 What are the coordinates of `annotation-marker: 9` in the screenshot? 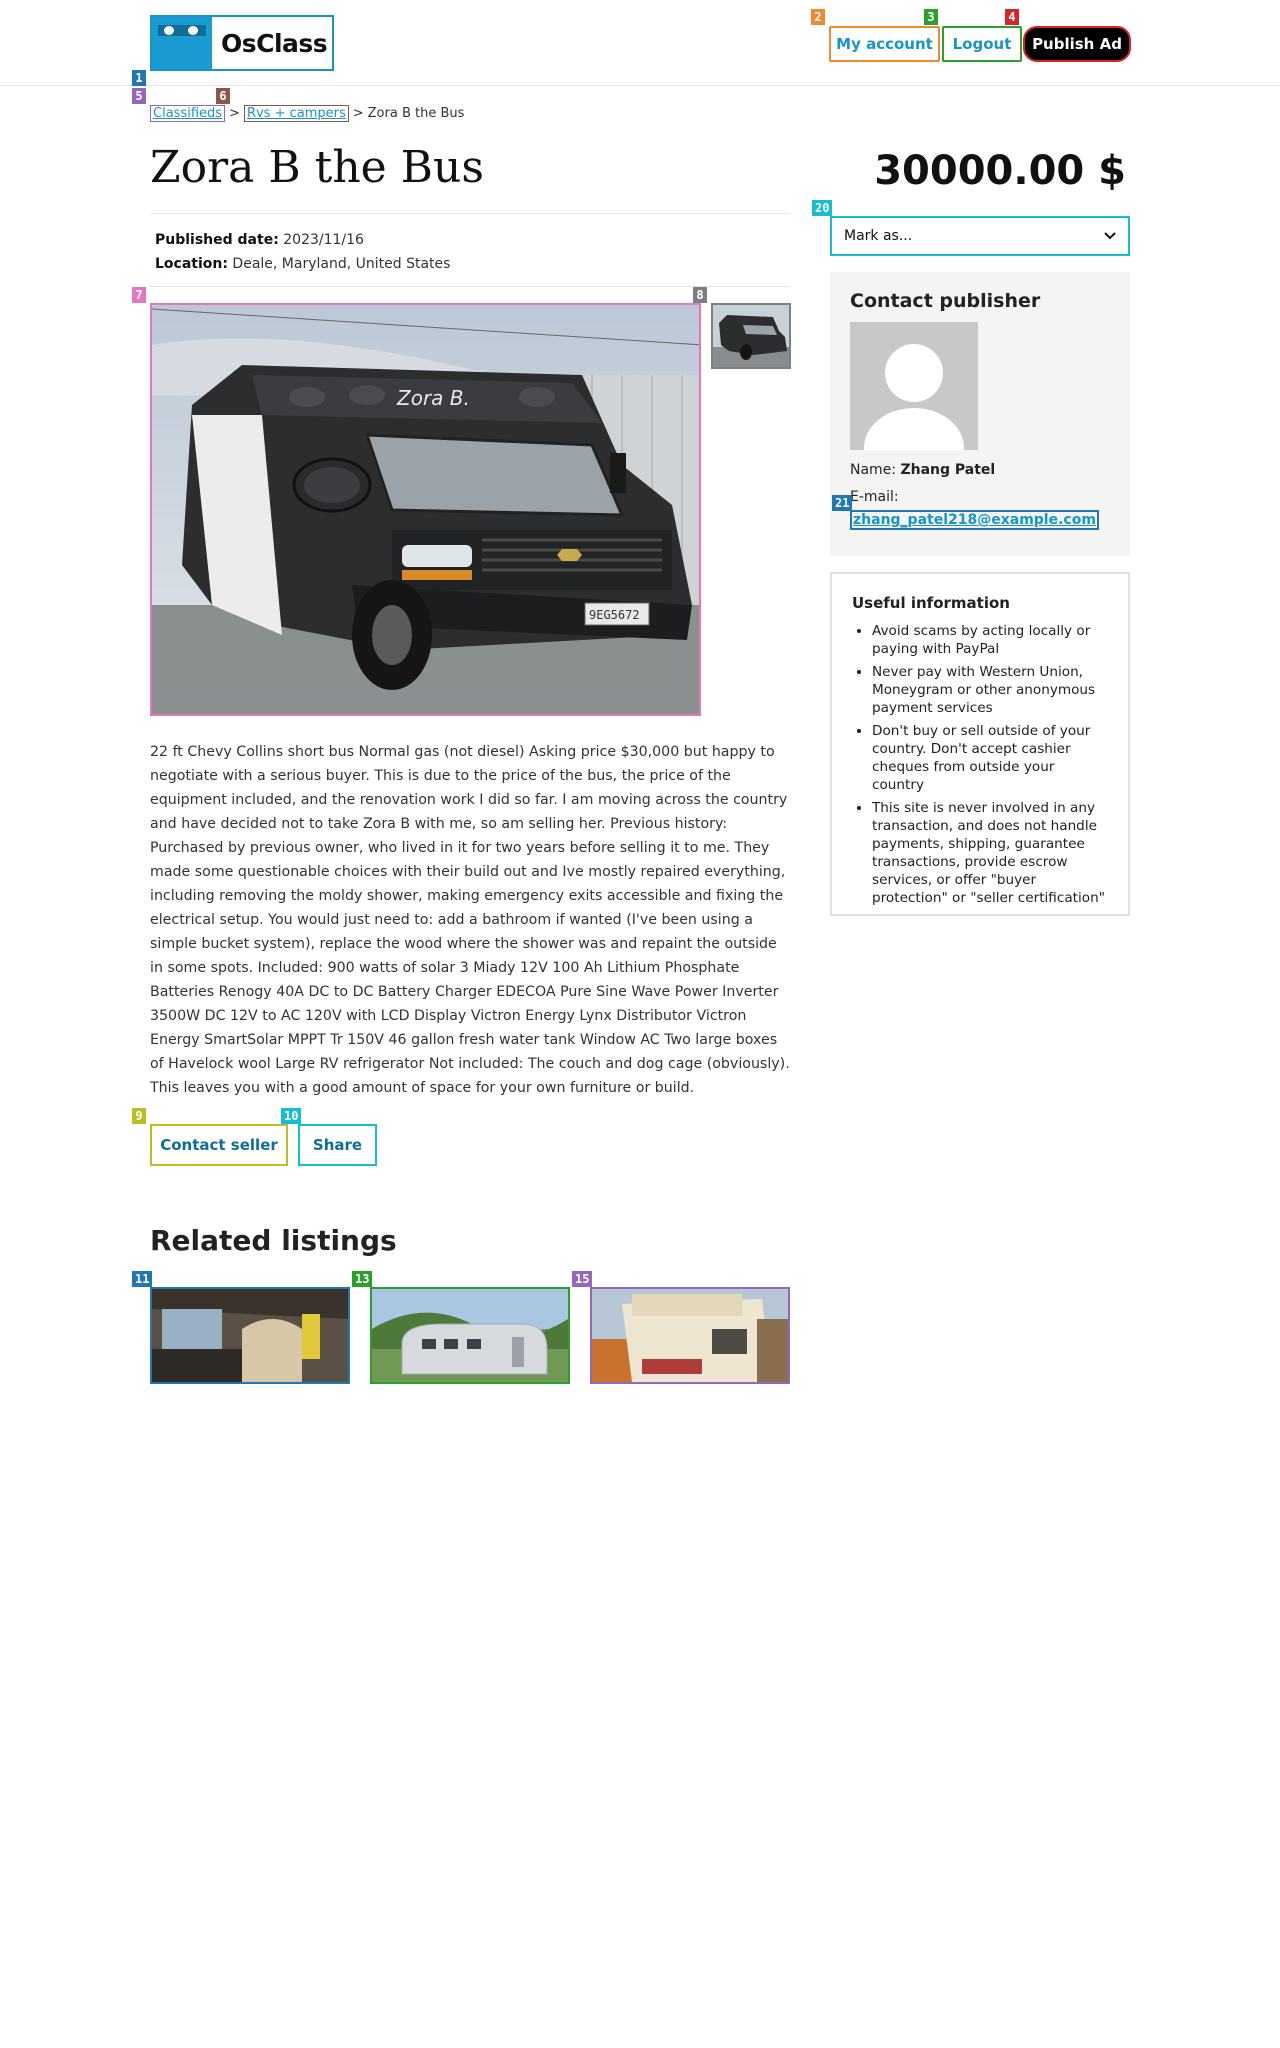 It's located at (139, 1116).